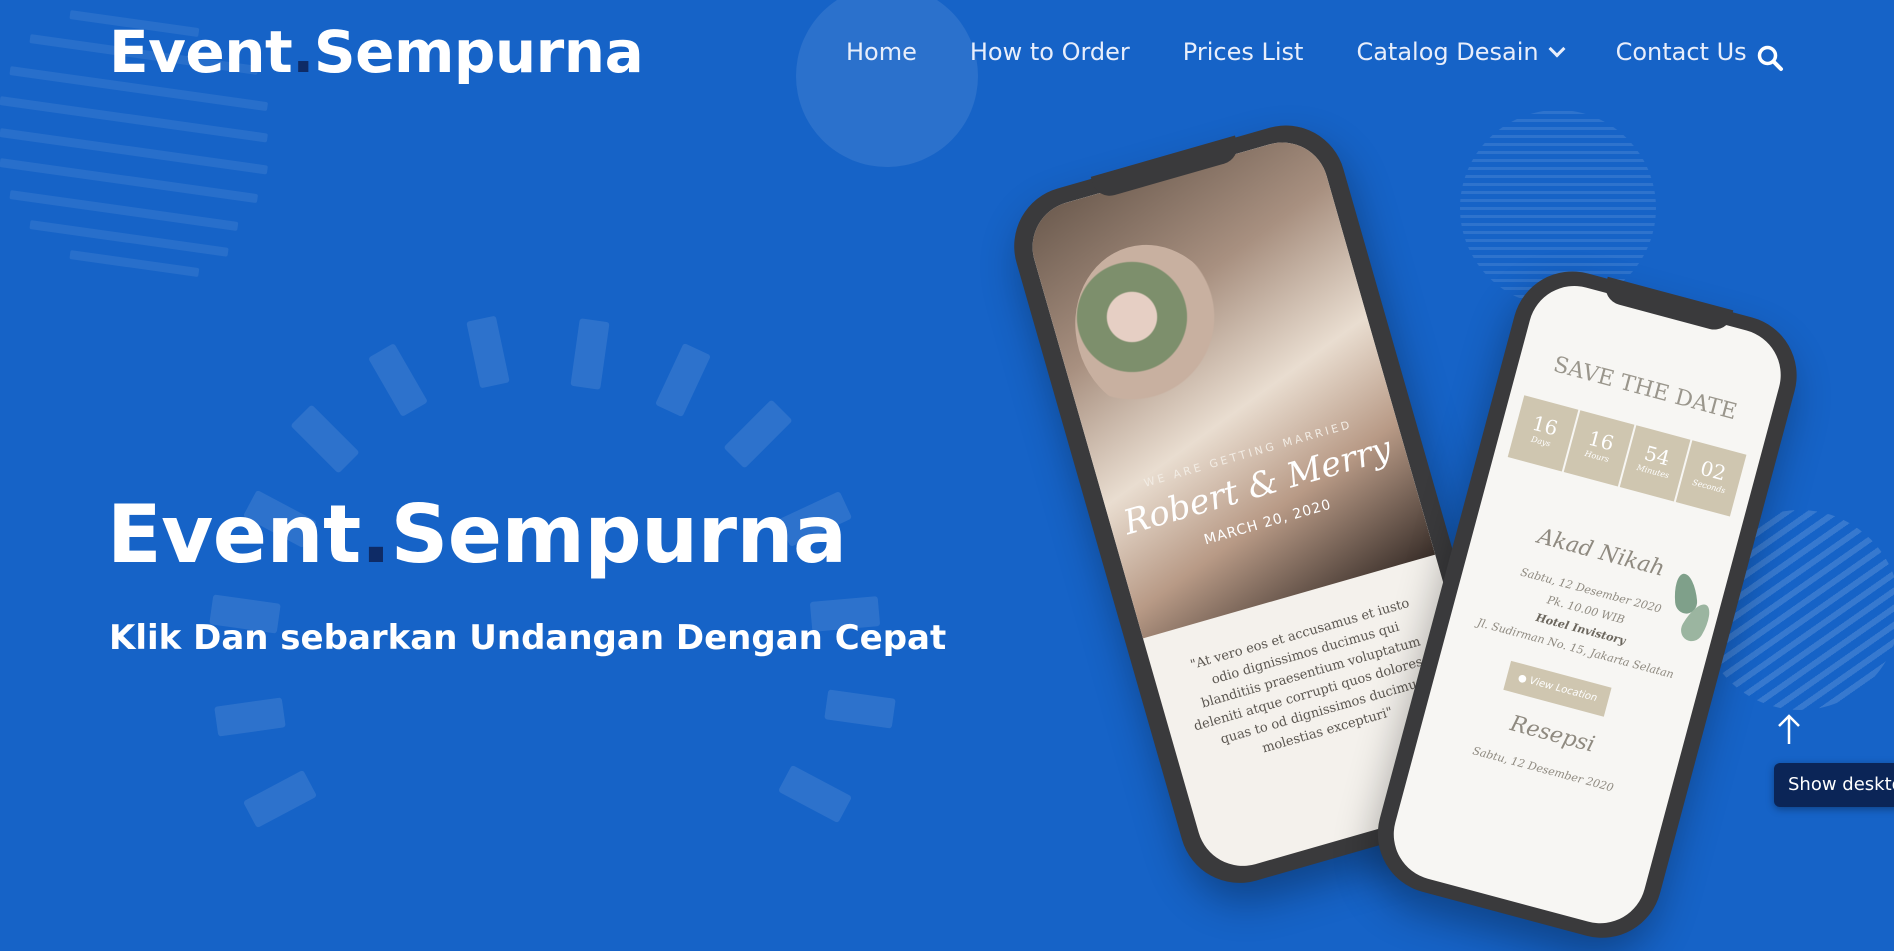  I want to click on logo-part1: Event, so click(201, 52).